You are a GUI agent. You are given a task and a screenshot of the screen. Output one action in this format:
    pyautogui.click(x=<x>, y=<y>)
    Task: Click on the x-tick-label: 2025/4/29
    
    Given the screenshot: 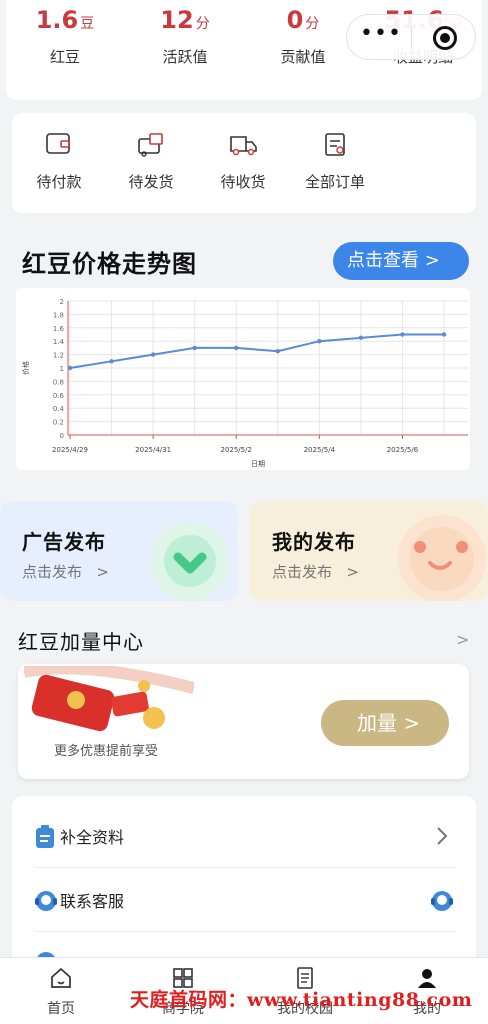 What is the action you would take?
    pyautogui.click(x=70, y=450)
    